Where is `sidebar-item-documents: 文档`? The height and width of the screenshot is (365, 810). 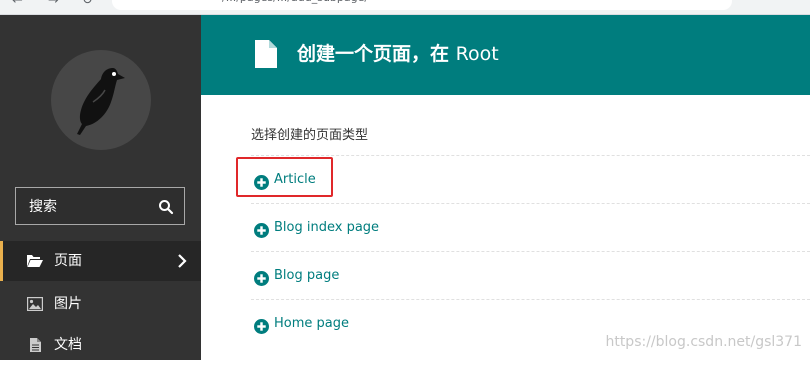 sidebar-item-documents: 文档 is located at coordinates (100, 345).